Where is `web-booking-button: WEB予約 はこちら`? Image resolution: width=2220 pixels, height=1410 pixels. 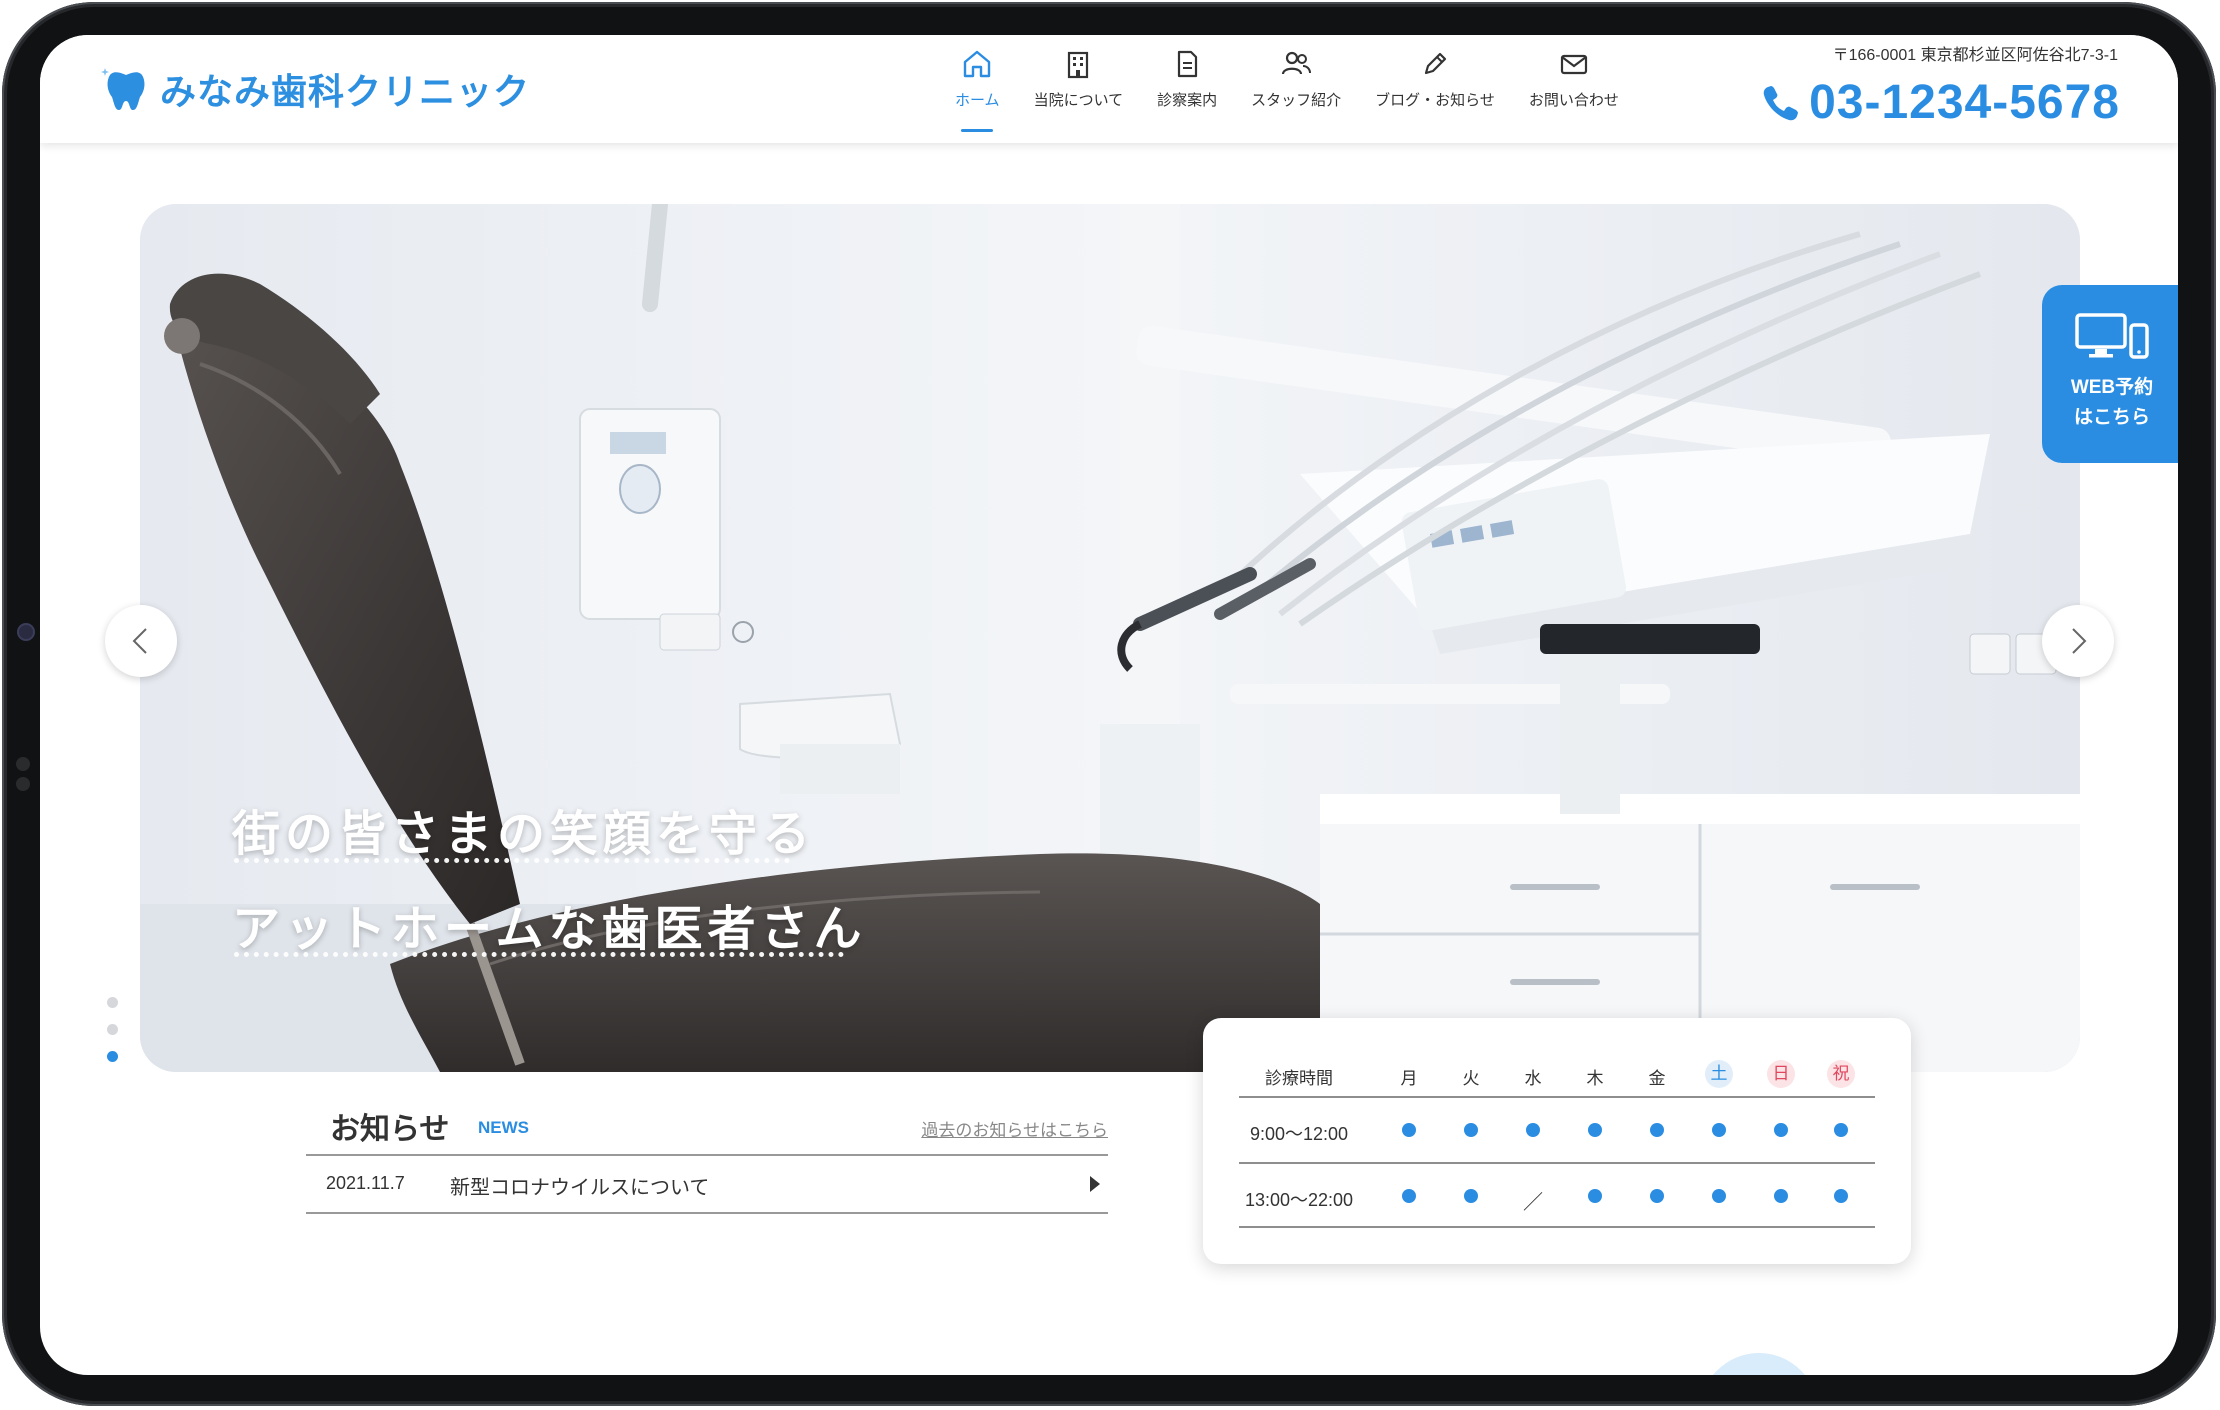 web-booking-button: WEB予約 はこちら is located at coordinates (2110, 374).